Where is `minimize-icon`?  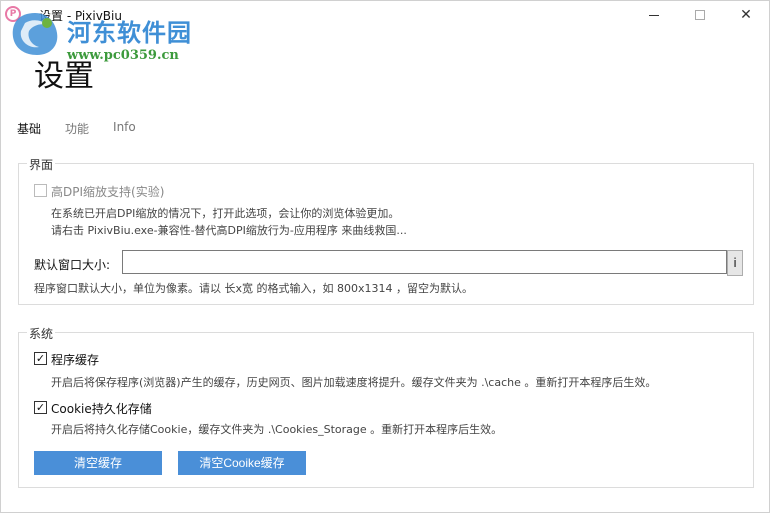 minimize-icon is located at coordinates (654, 15).